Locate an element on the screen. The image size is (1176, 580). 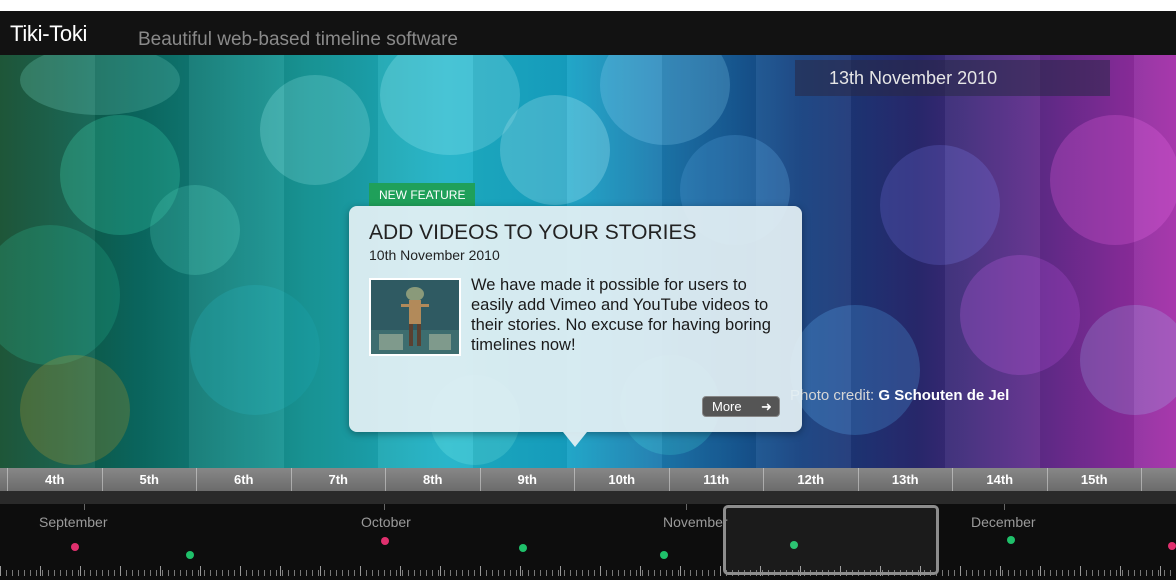
arrow-right-icon: ➜ is located at coordinates (766, 406).